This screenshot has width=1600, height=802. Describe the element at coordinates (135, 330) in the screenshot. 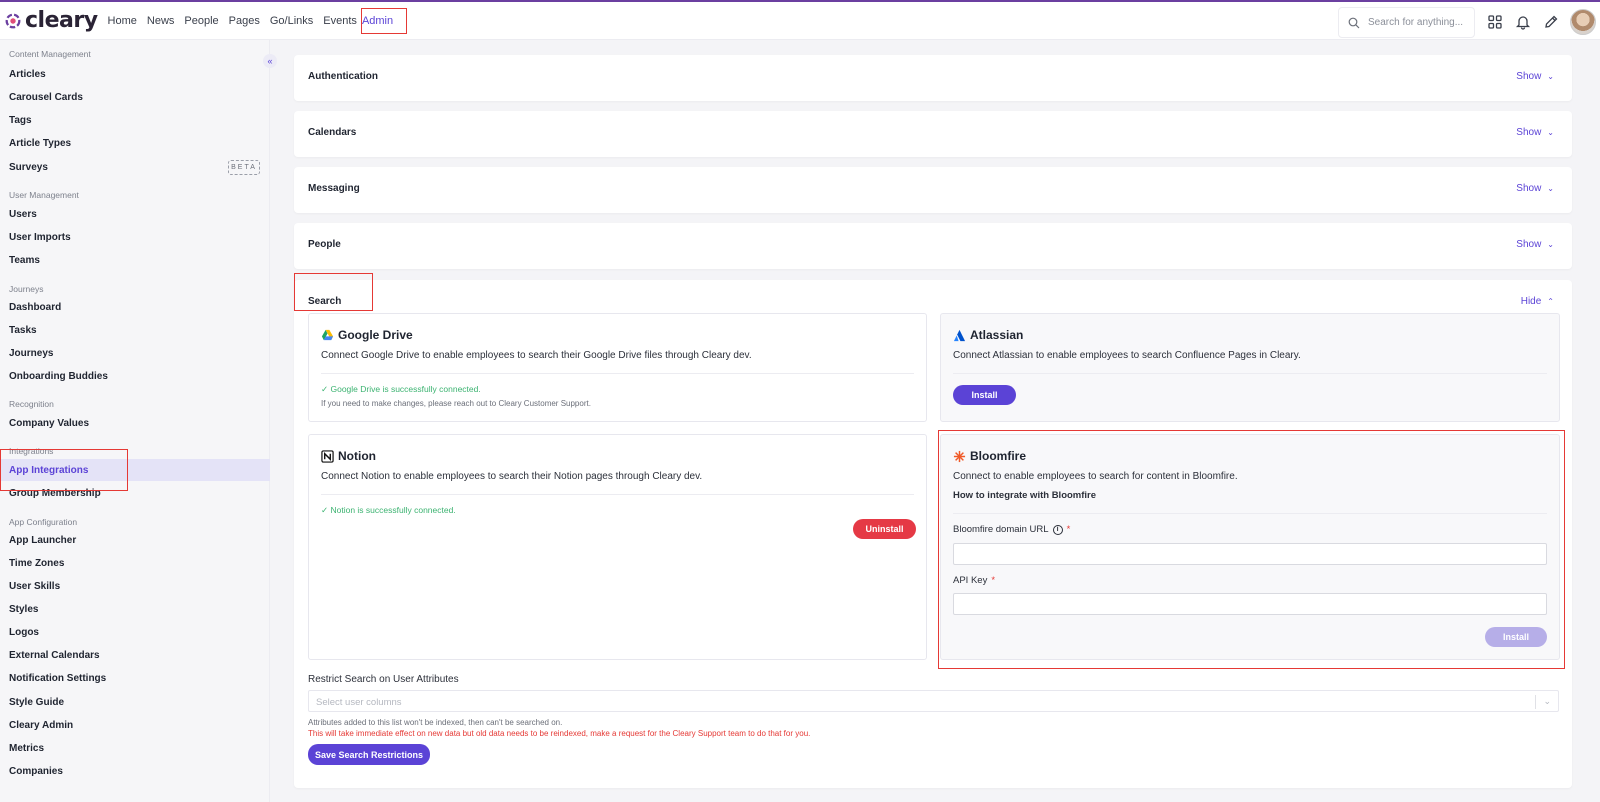

I see `sidebar-item-tasks: Tasks` at that location.